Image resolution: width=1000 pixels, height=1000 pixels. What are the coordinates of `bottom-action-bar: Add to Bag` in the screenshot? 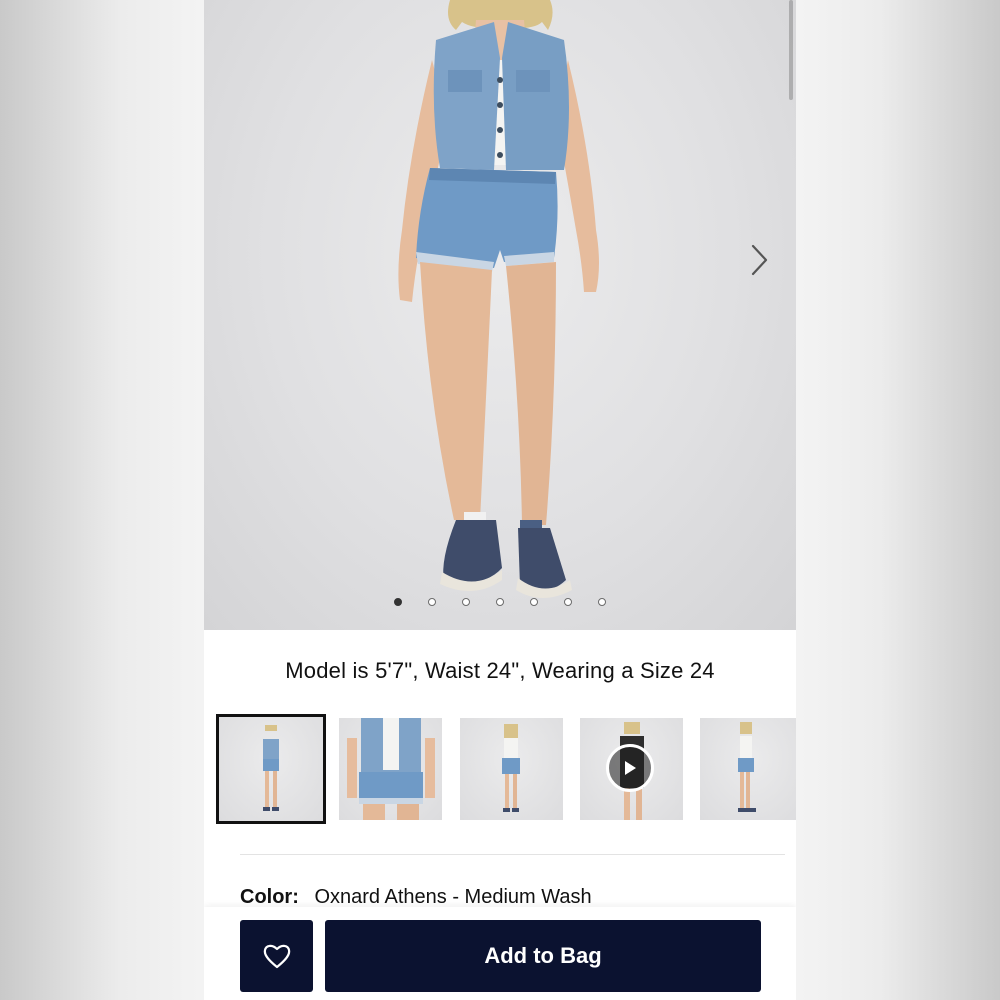 It's located at (500, 953).